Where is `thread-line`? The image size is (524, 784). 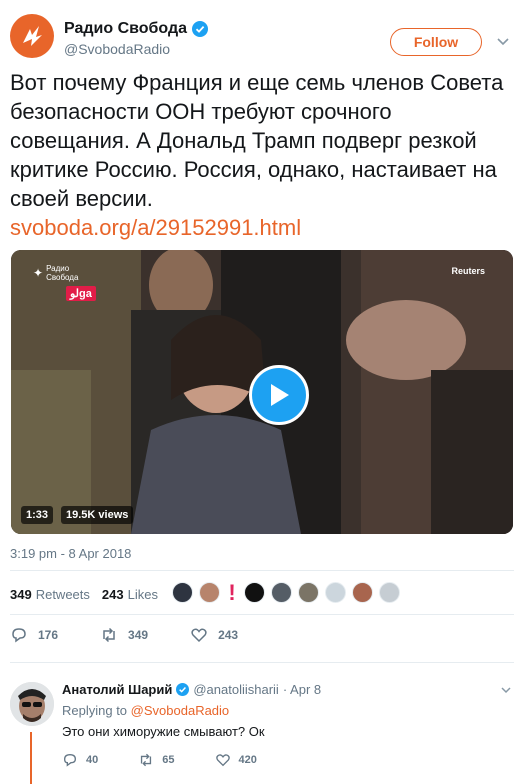 thread-line is located at coordinates (31, 758).